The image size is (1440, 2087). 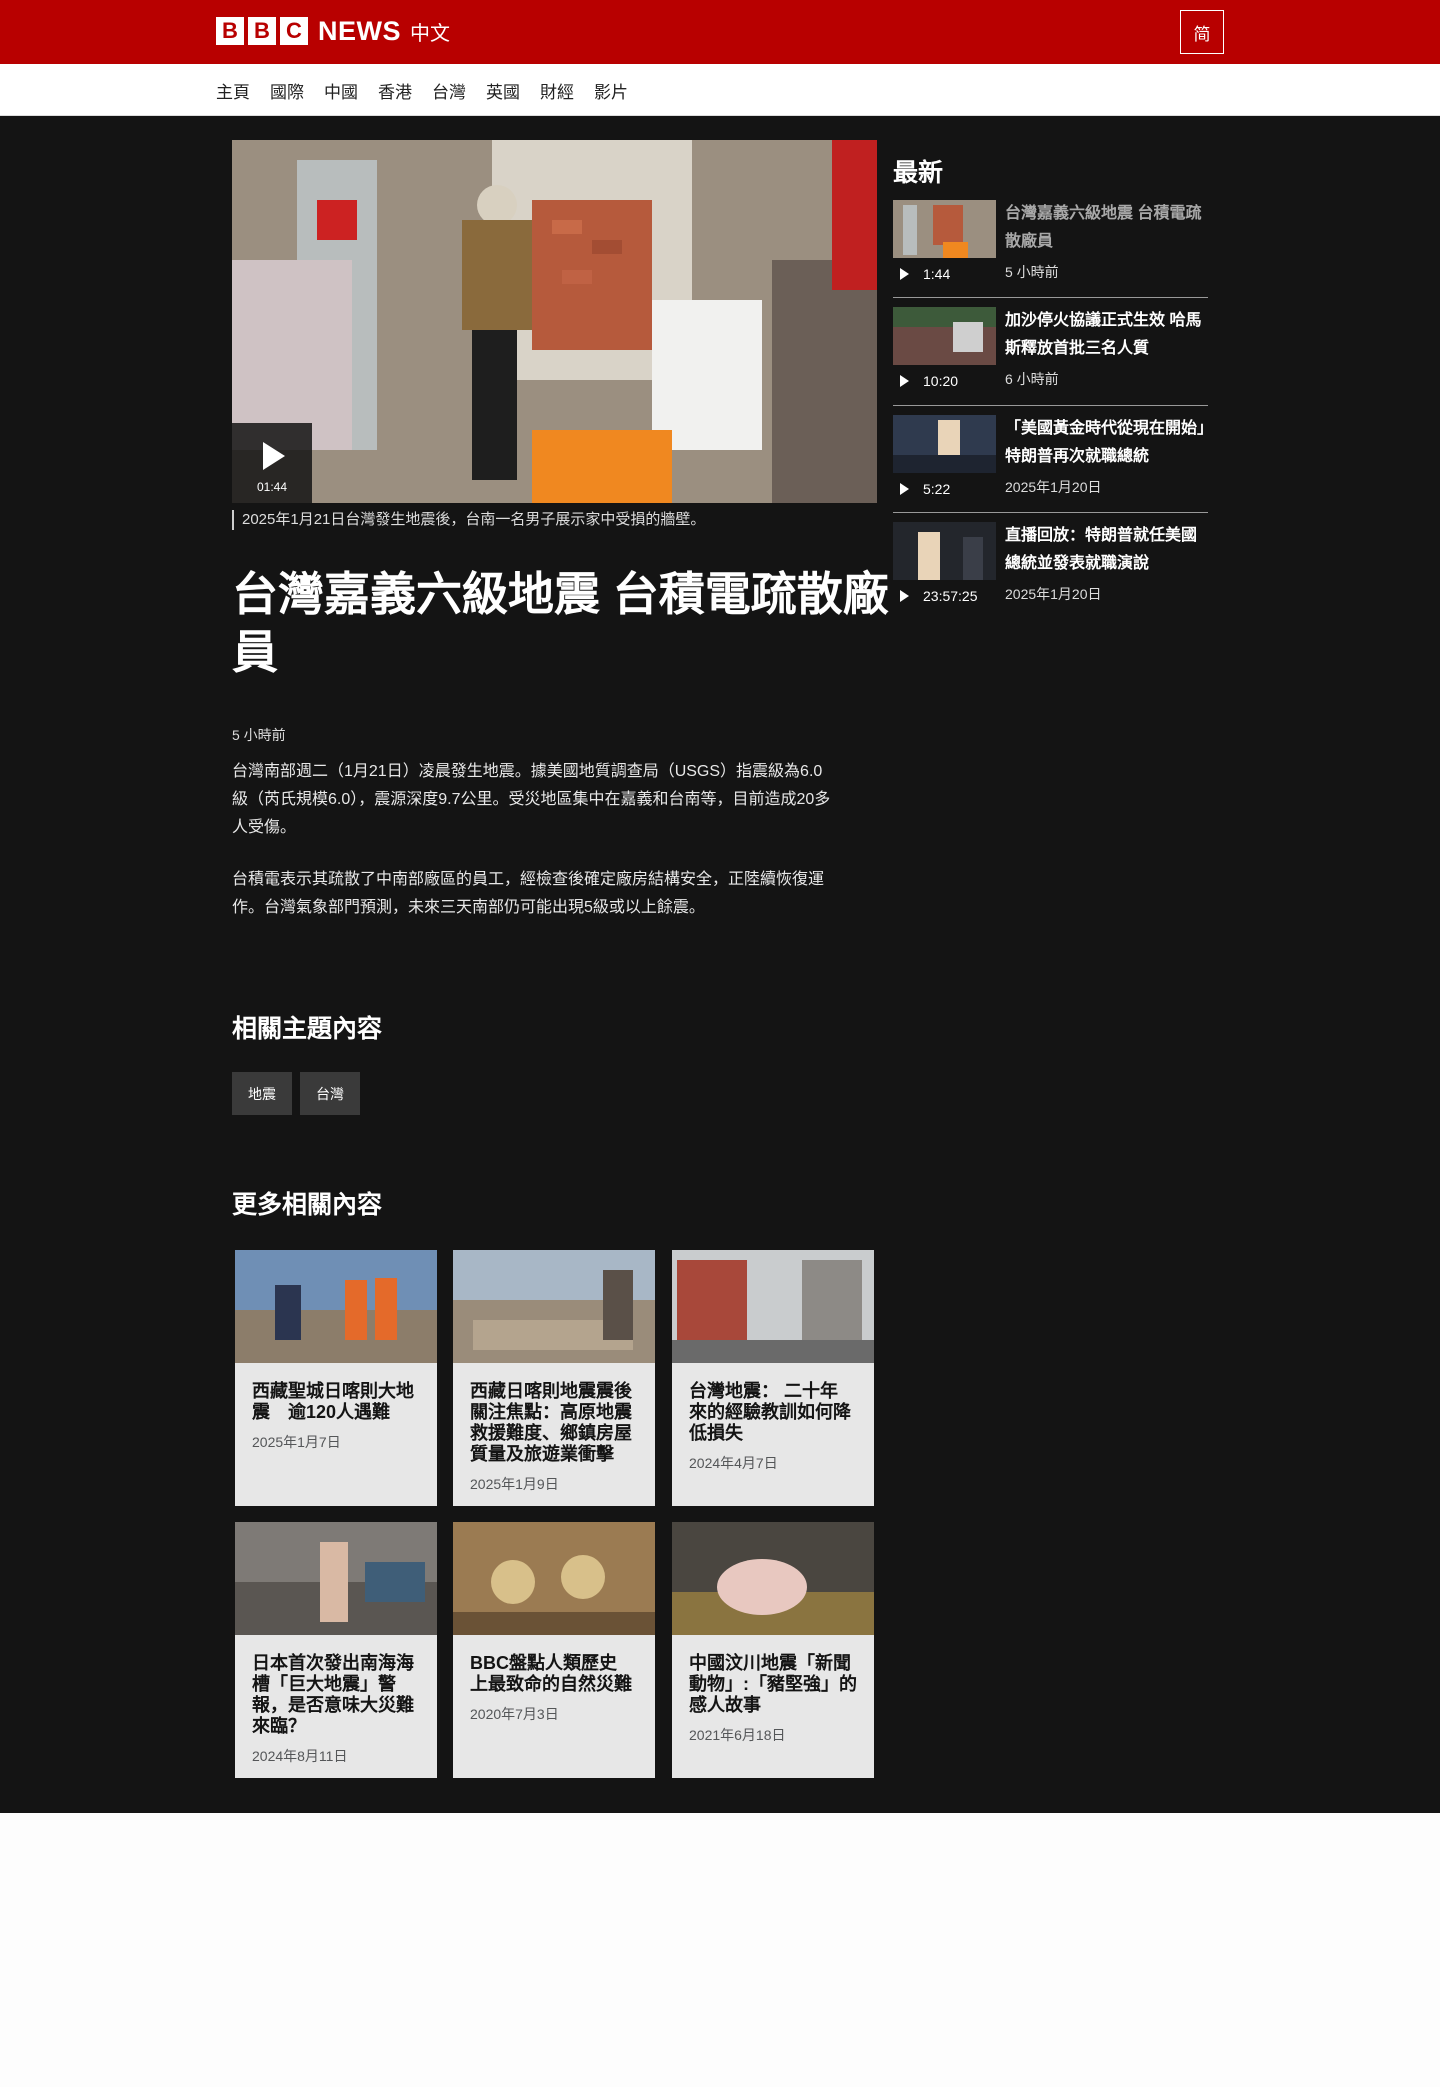 I want to click on headline-line: 台灣嘉義六級地震 台積電疏, so click(x=1103, y=213).